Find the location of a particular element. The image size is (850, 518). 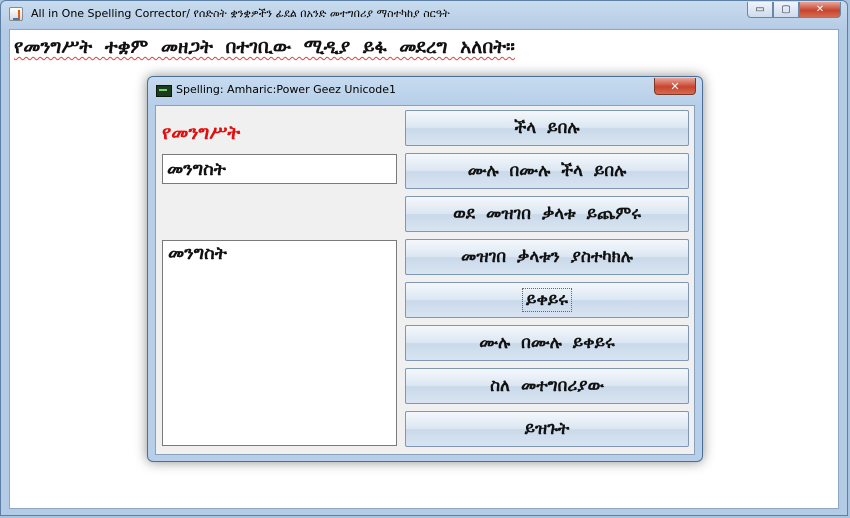

edit-dictionary-button: መዝገበ ቃላቱን ያስተካክሉ is located at coordinates (547, 257).